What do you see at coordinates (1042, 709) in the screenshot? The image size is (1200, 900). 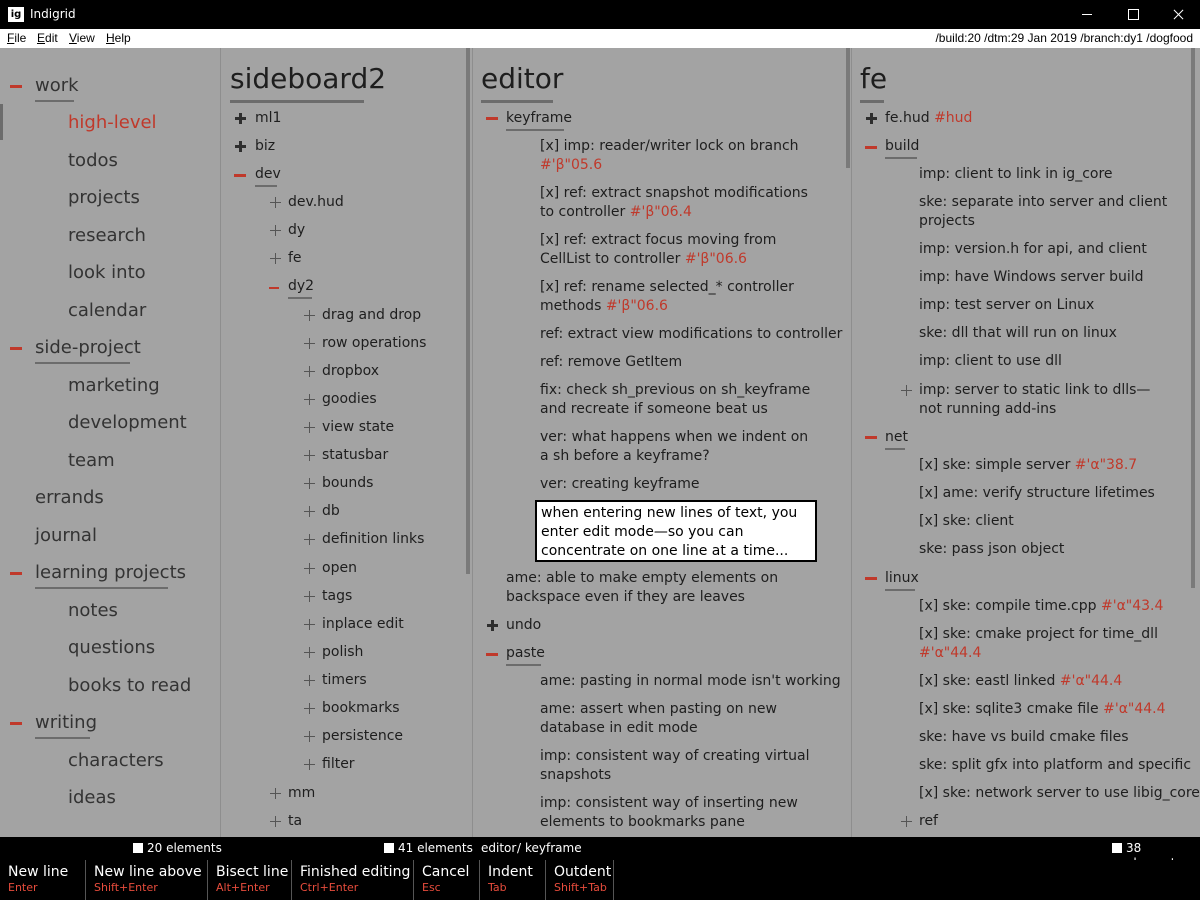 I see `list-item: [x] ske: sqlite3 cmake file #'α"44.4` at bounding box center [1042, 709].